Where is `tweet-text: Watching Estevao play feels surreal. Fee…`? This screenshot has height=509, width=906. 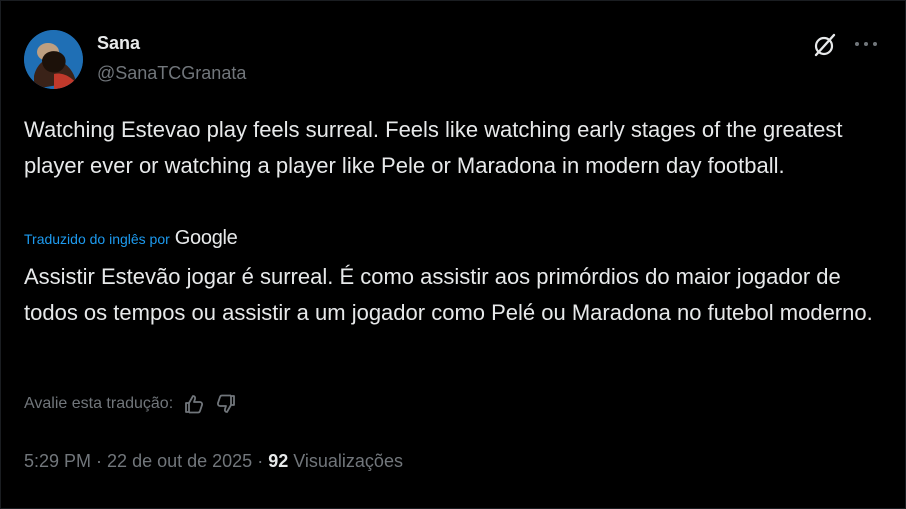
tweet-text: Watching Estevao play feels surreal. Fee… is located at coordinates (433, 147).